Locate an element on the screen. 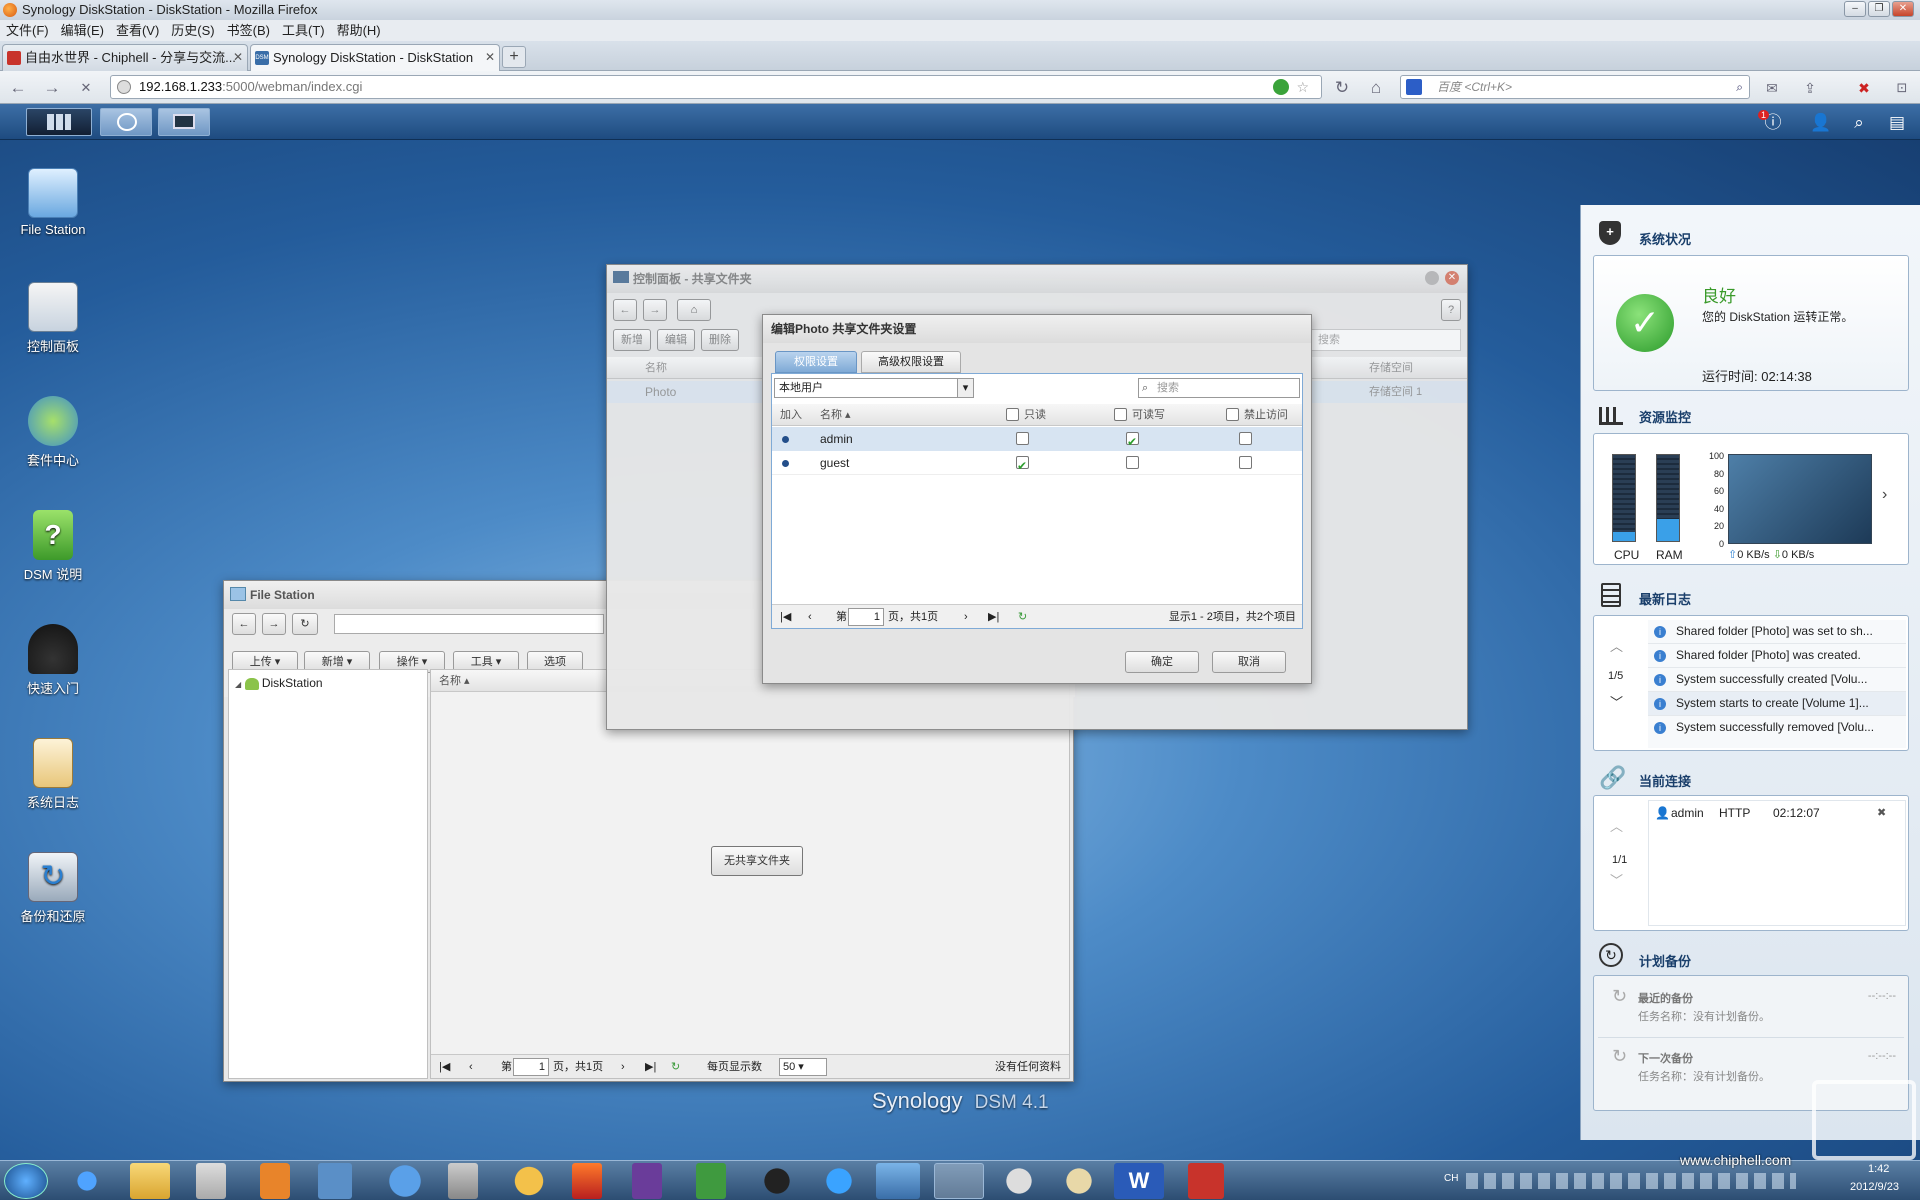 This screenshot has width=1920, height=1200. per-page-select: 50 ▾ is located at coordinates (803, 1067).